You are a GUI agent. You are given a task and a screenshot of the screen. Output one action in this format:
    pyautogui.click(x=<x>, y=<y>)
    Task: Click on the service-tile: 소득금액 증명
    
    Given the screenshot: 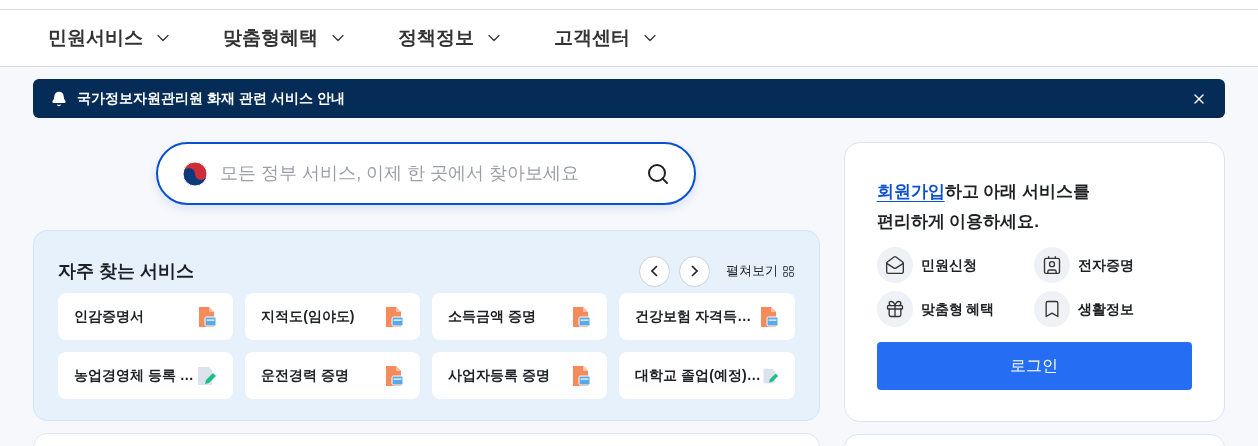 What is the action you would take?
    pyautogui.click(x=520, y=316)
    